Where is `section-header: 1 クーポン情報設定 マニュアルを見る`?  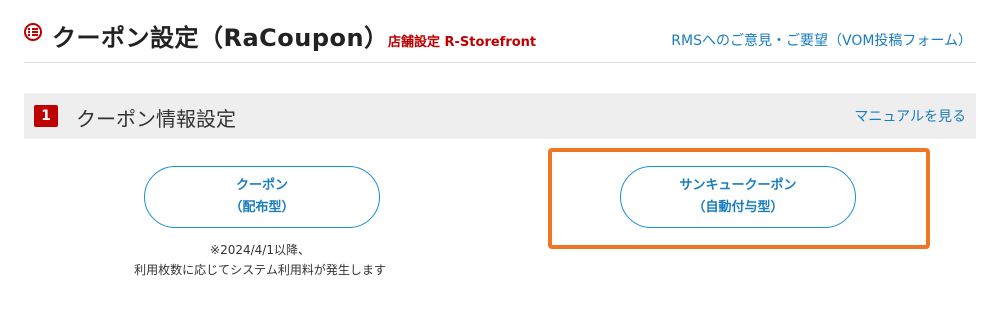
section-header: 1 クーポン情報設定 マニュアルを見る is located at coordinates (500, 116).